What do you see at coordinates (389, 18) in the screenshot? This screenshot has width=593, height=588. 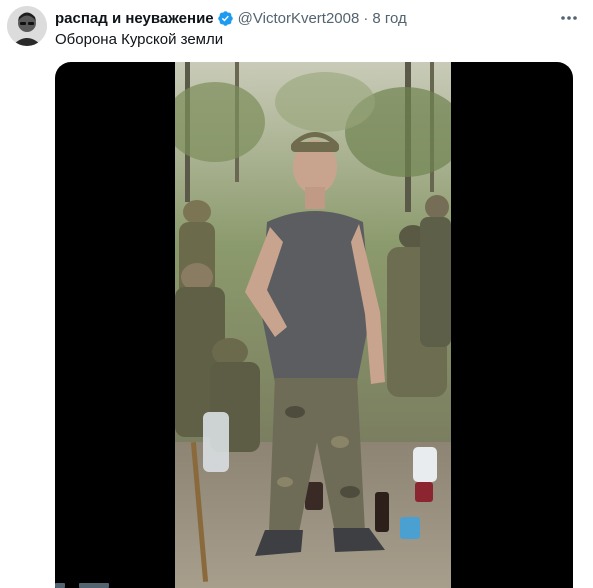 I see `timestamp: 8 год` at bounding box center [389, 18].